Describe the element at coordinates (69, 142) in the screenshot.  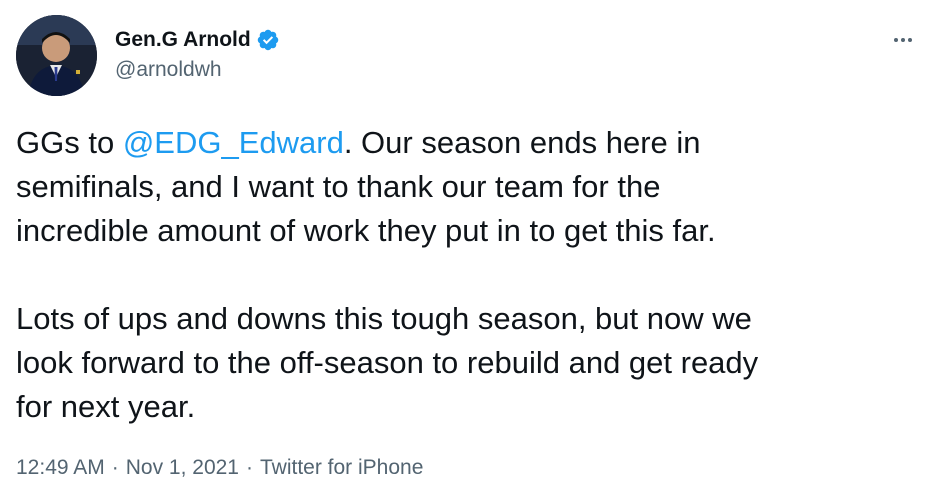
I see `tweet-text-prefix: GGs to` at that location.